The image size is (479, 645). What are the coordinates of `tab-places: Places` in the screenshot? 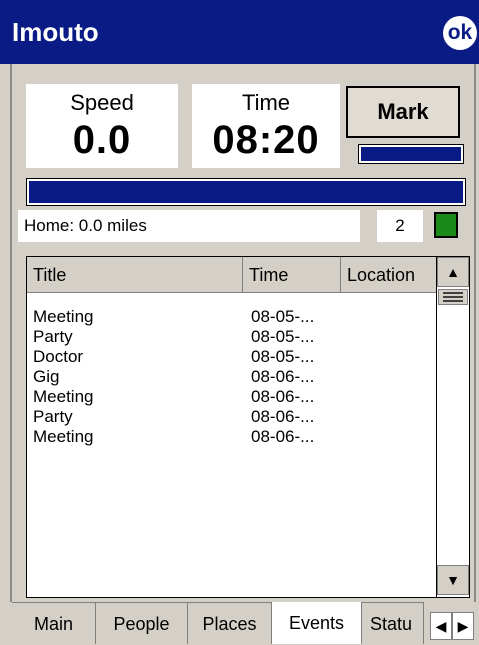 It's located at (230, 623).